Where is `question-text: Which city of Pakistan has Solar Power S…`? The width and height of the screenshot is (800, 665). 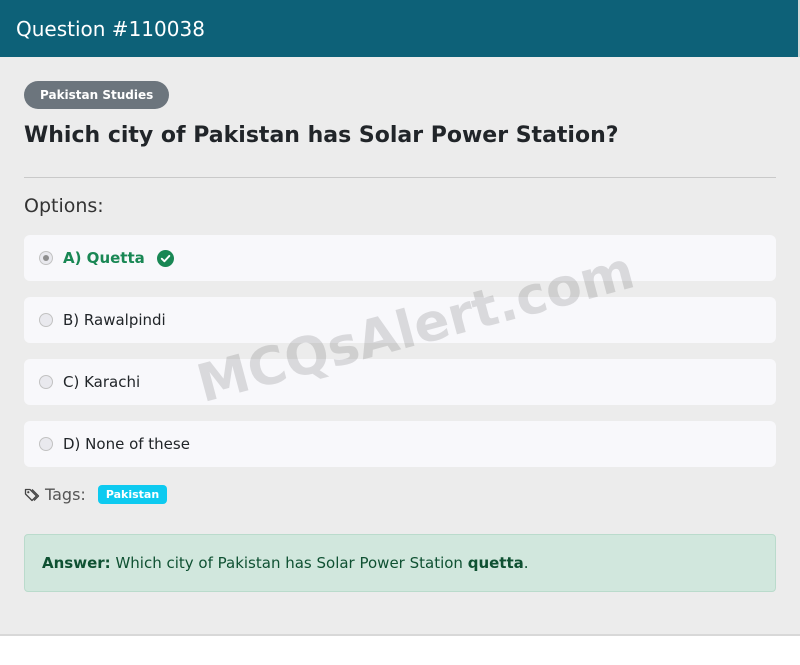
question-text: Which city of Pakistan has Solar Power S… is located at coordinates (321, 135).